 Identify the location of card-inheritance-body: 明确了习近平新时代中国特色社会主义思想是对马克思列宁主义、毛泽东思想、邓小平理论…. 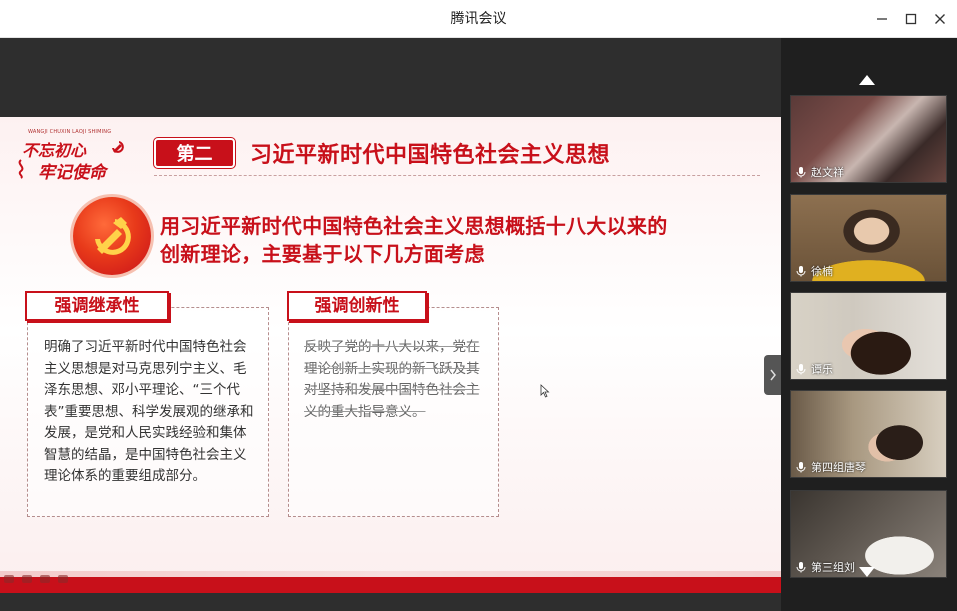
(149, 411).